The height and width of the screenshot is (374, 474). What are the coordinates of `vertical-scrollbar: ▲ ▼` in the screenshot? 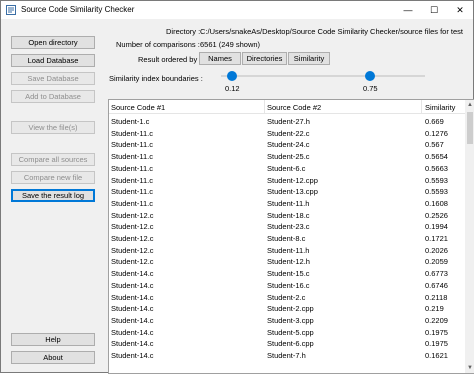 It's located at (469, 236).